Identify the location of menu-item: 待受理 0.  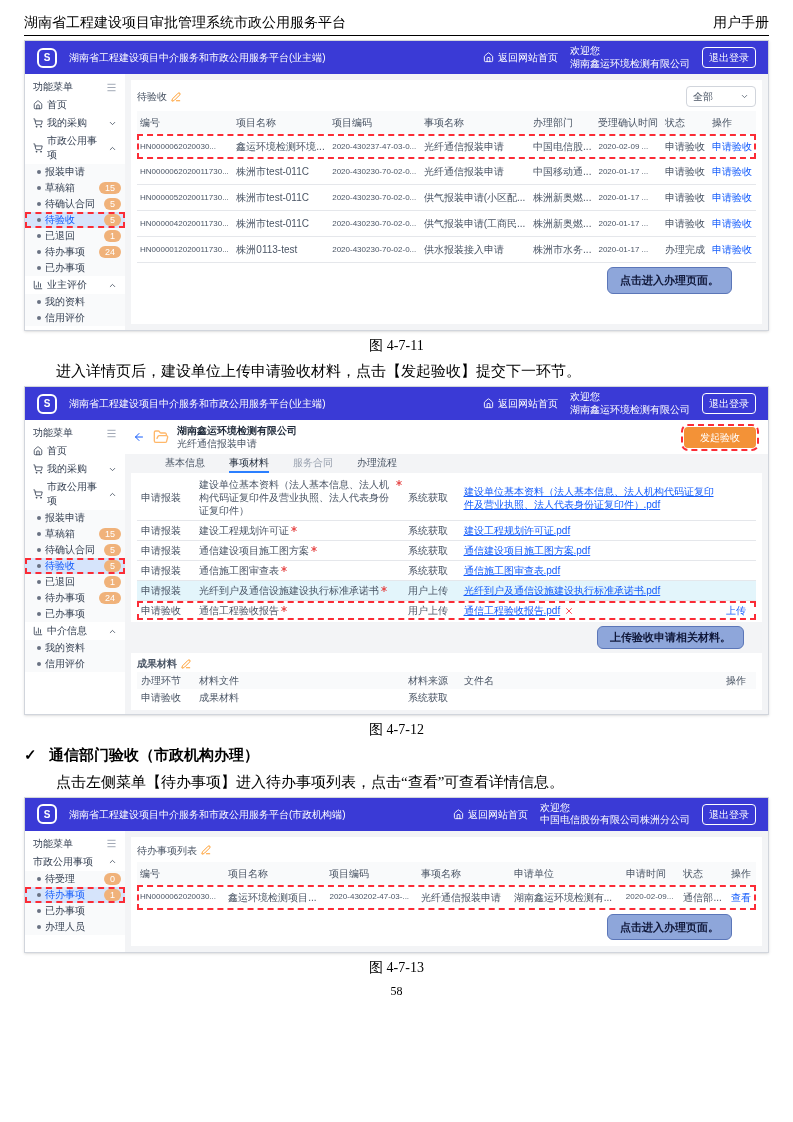
(75, 878).